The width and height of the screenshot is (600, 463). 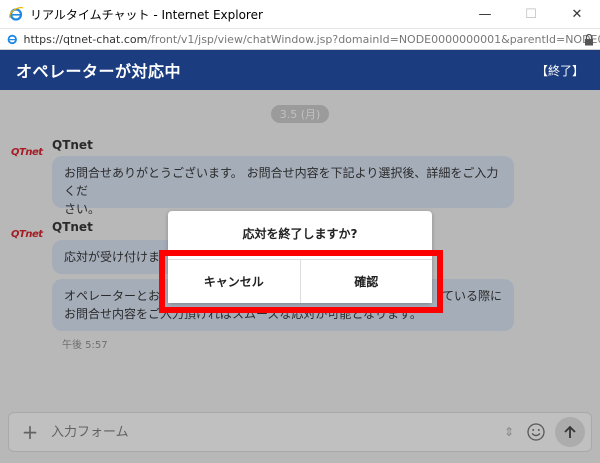 I want to click on window-controls: — ☐ ✕, so click(x=531, y=14).